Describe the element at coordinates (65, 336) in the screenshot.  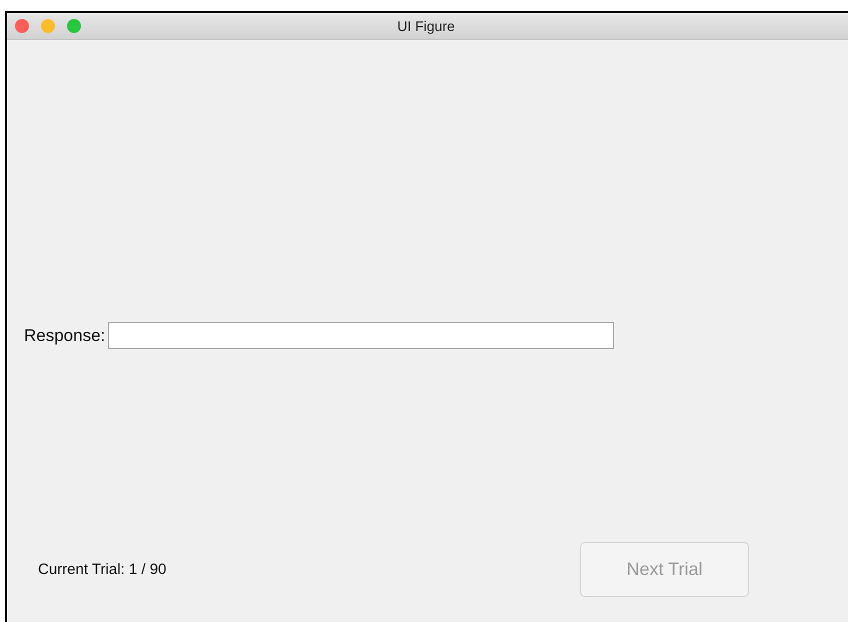
I see `response-label: Response:` at that location.